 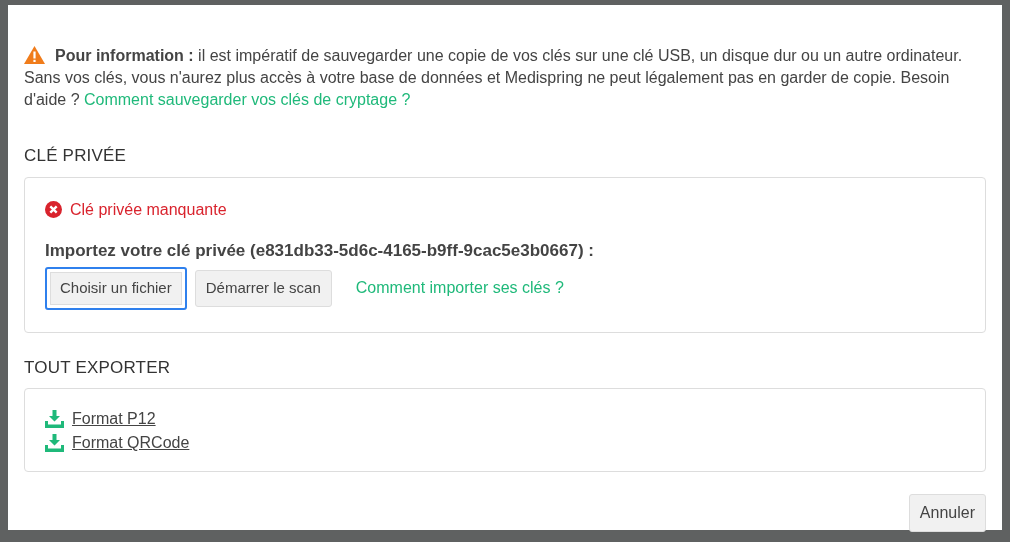 What do you see at coordinates (494, 77) in the screenshot?
I see `information-text: Pour information : il est impératif de sauvegarder une copie de vos clés sur une clé USB, un disque dur ou un autre ordinateur. Sans vos clés, vous n'aurez plus accès à votre base de données et Medispring ne peut légalement pas en garder de copie. Besoin d'aide ? Comment sauvegarder vos clés de cryptage ?` at bounding box center [494, 77].